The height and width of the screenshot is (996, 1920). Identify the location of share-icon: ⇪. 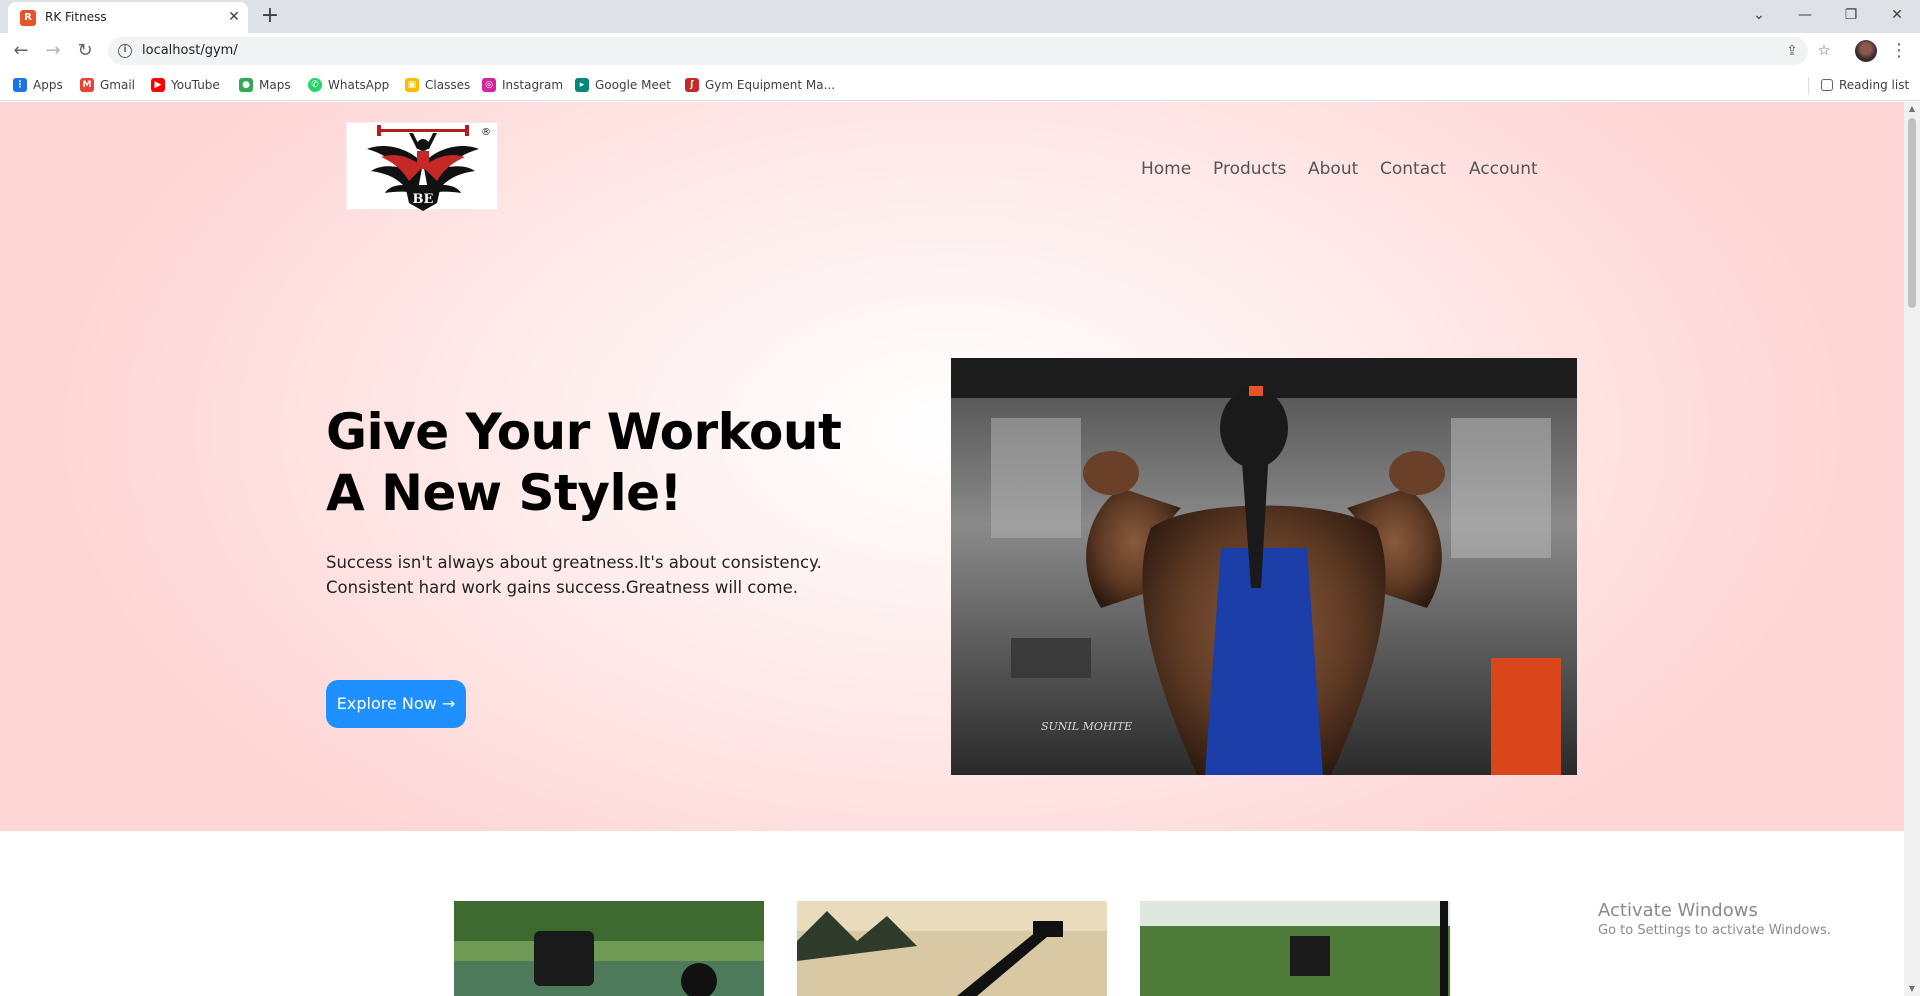
(1792, 51).